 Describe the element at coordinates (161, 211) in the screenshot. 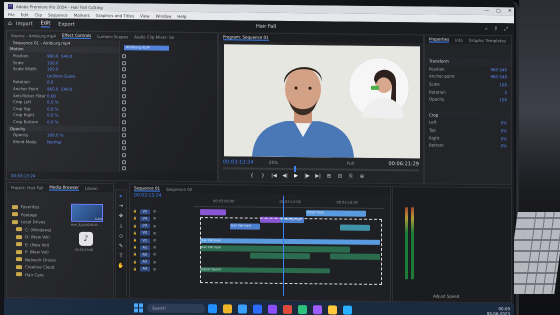

I see `track-header: 🔒 V5 👁` at that location.